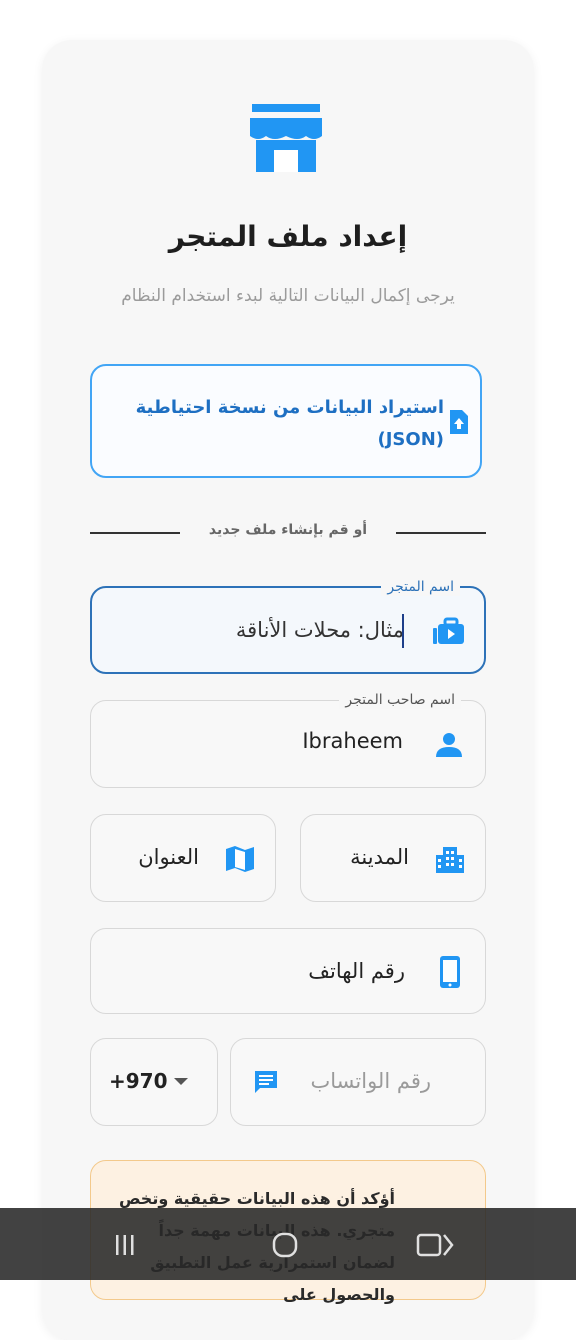 The width and height of the screenshot is (576, 1340). What do you see at coordinates (450, 860) in the screenshot?
I see `city-buildings-icon` at bounding box center [450, 860].